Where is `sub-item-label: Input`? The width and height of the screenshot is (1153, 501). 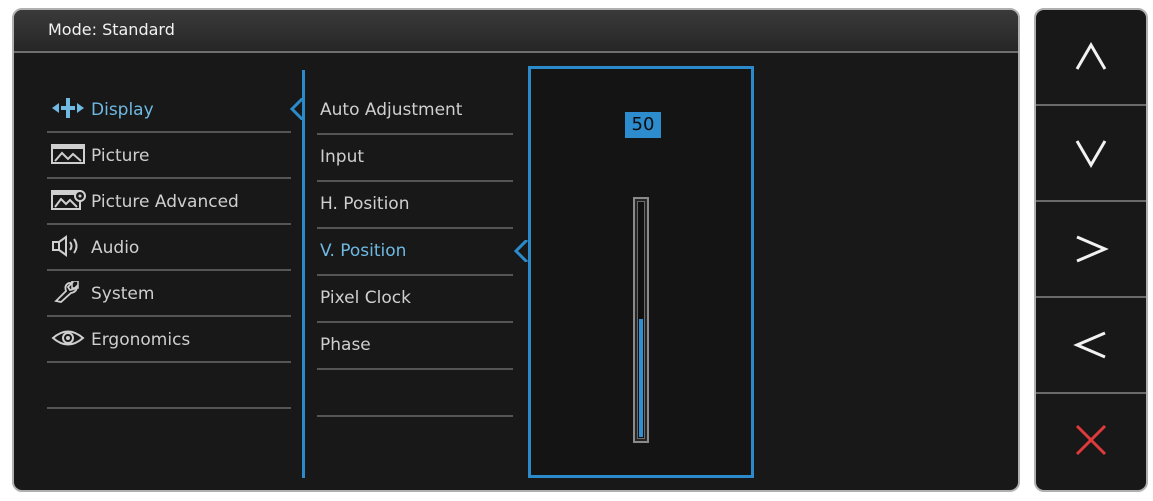 sub-item-label: Input is located at coordinates (342, 157).